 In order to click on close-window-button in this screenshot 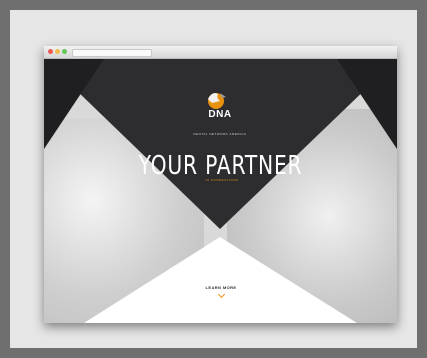, I will do `click(50, 51)`.